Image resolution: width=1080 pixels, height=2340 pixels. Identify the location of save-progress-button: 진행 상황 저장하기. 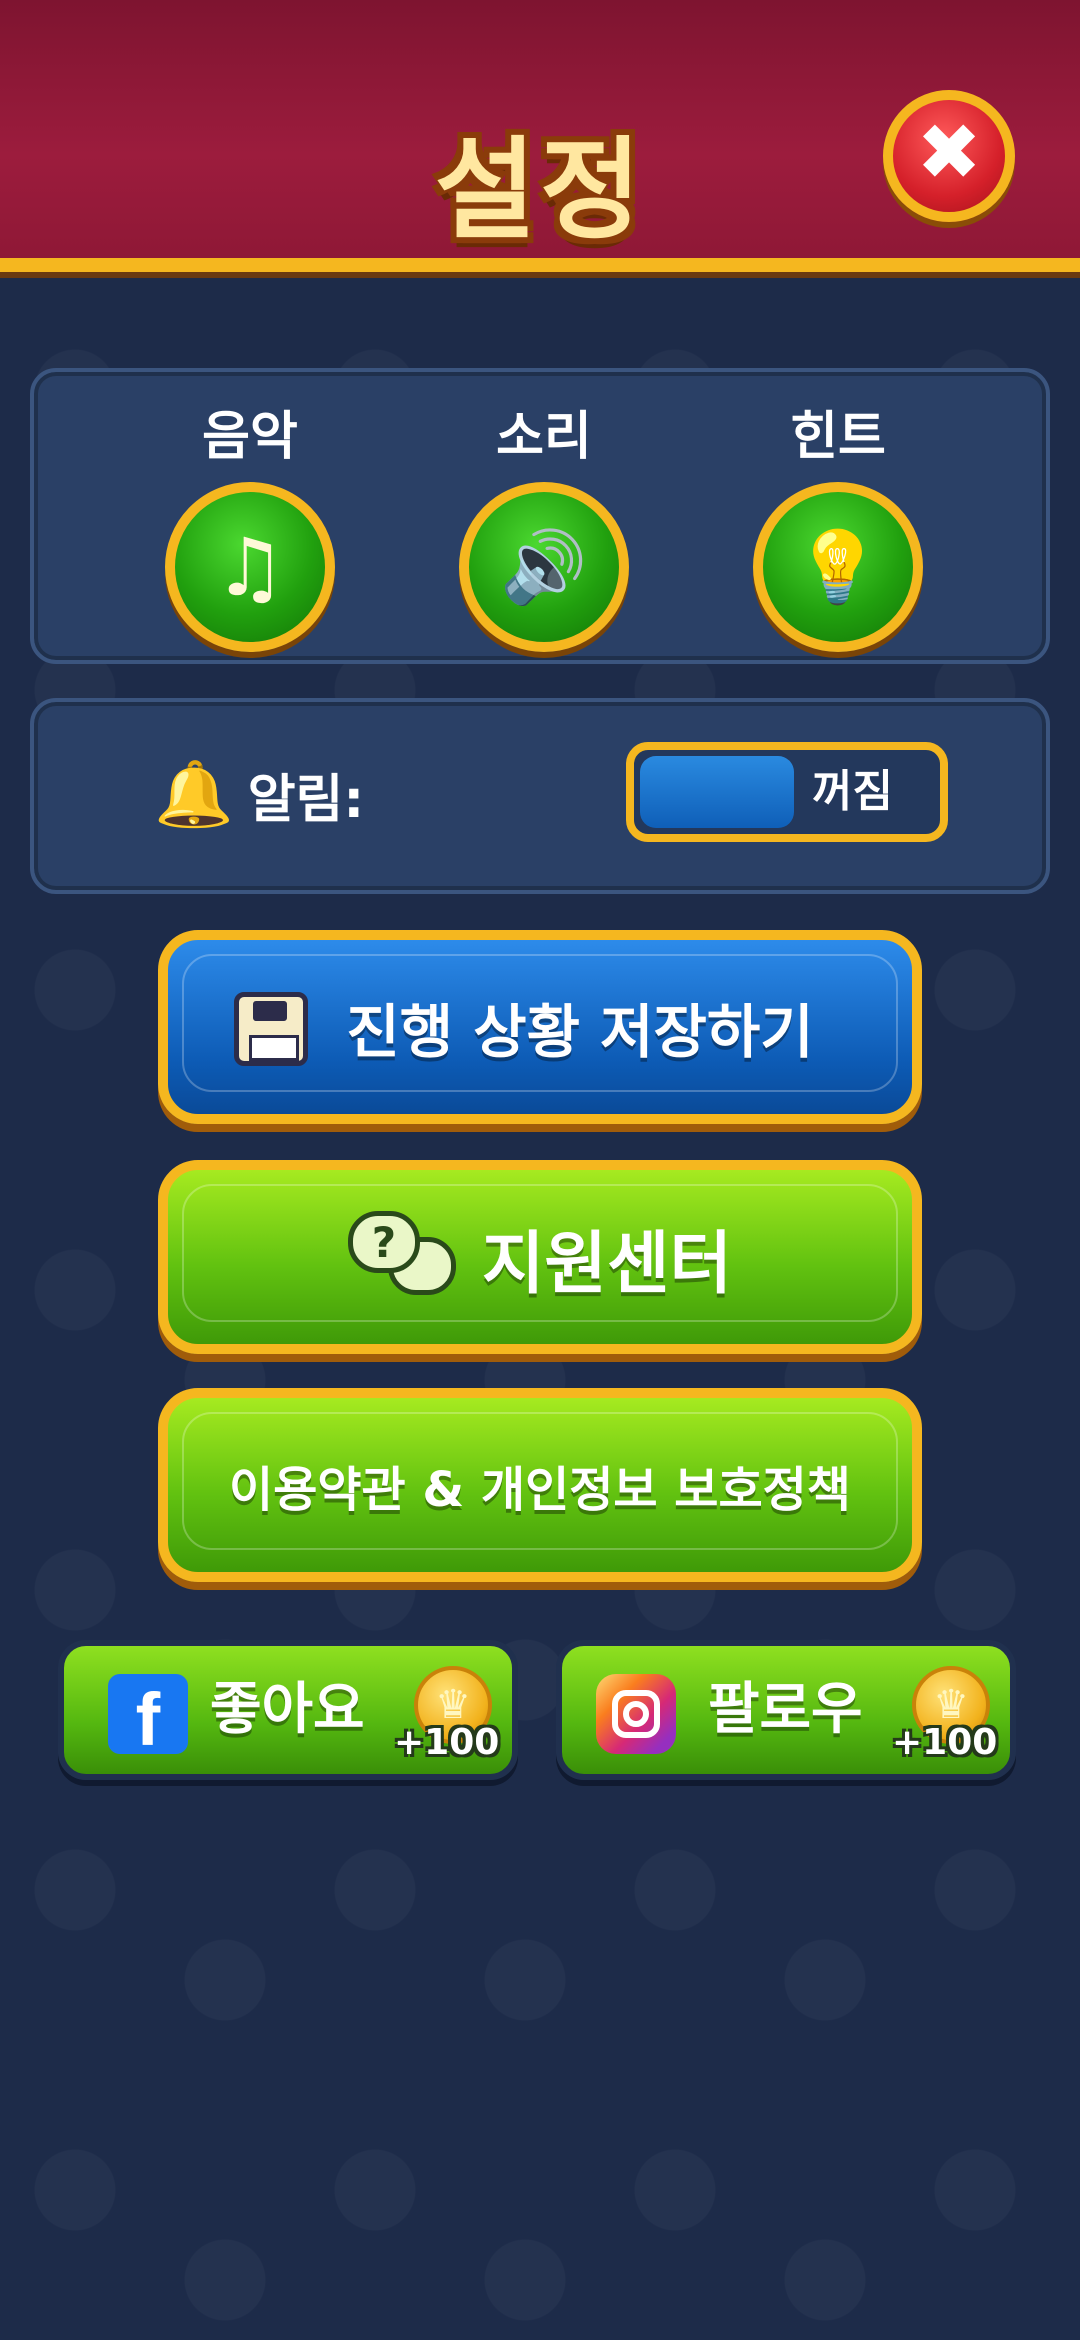
(540, 1027).